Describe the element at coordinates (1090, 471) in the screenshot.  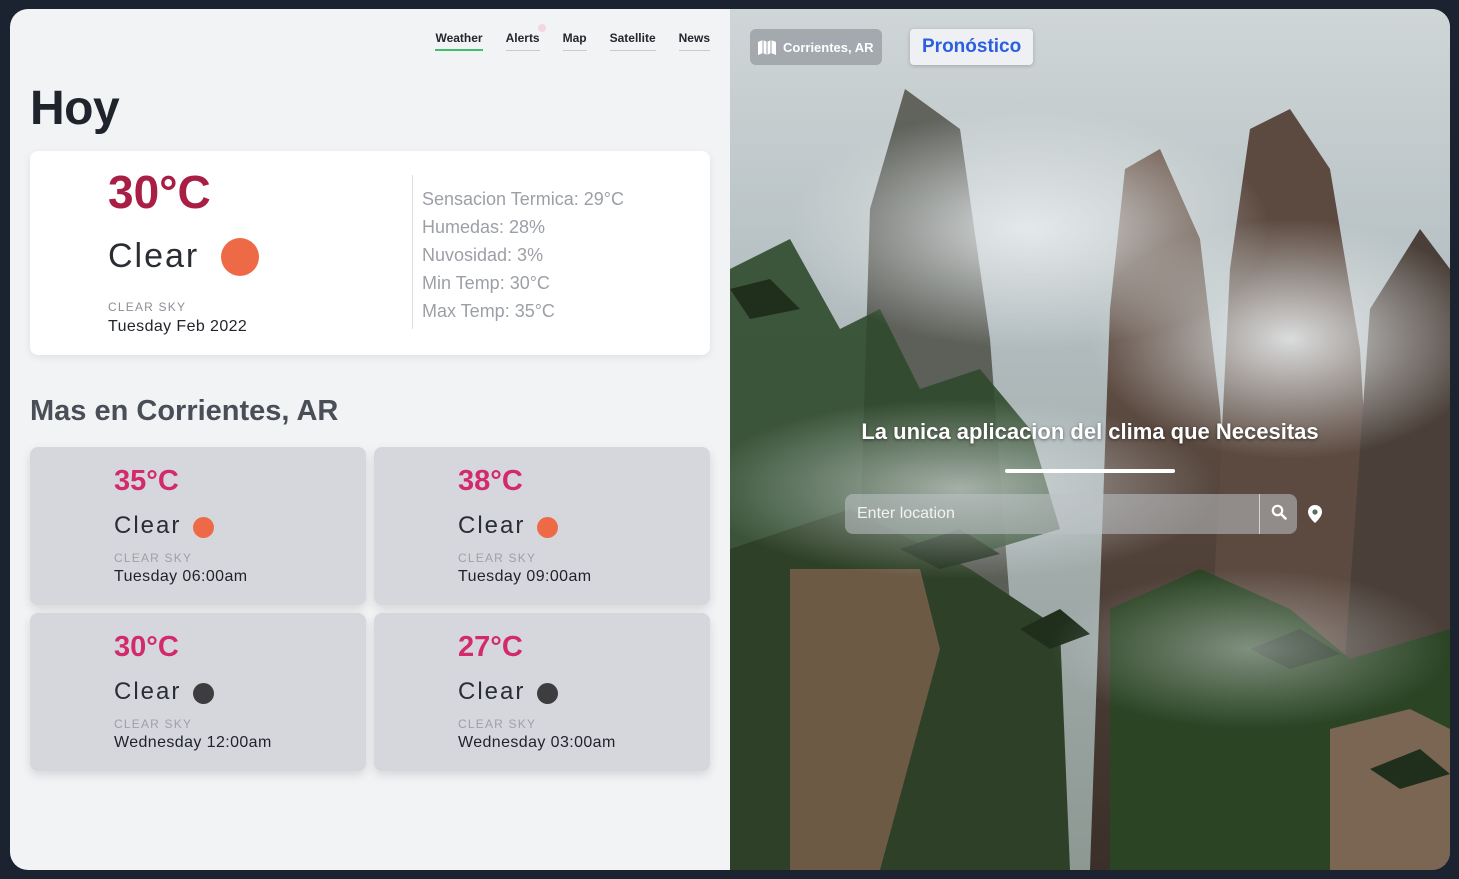
I see `tagline-underline` at that location.